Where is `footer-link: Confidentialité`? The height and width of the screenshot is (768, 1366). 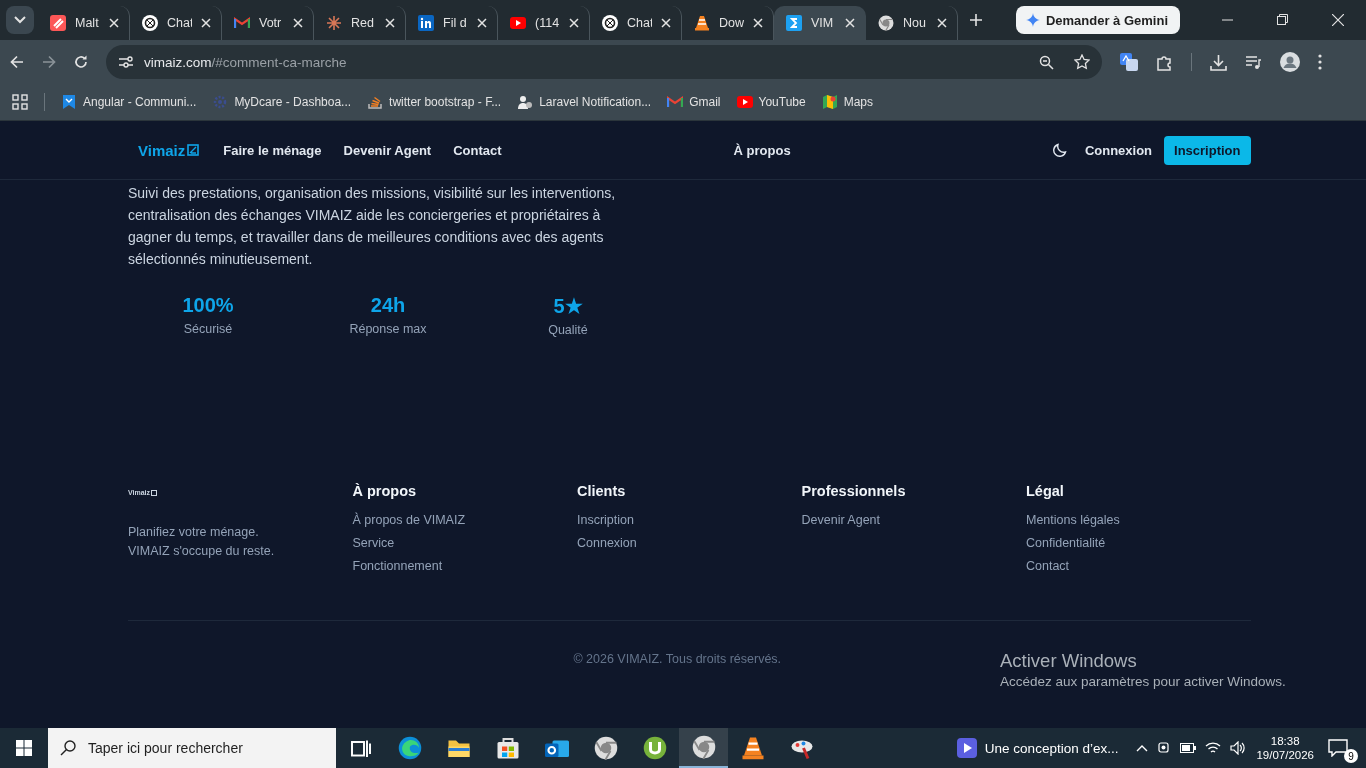
footer-link: Confidentialité is located at coordinates (1138, 543).